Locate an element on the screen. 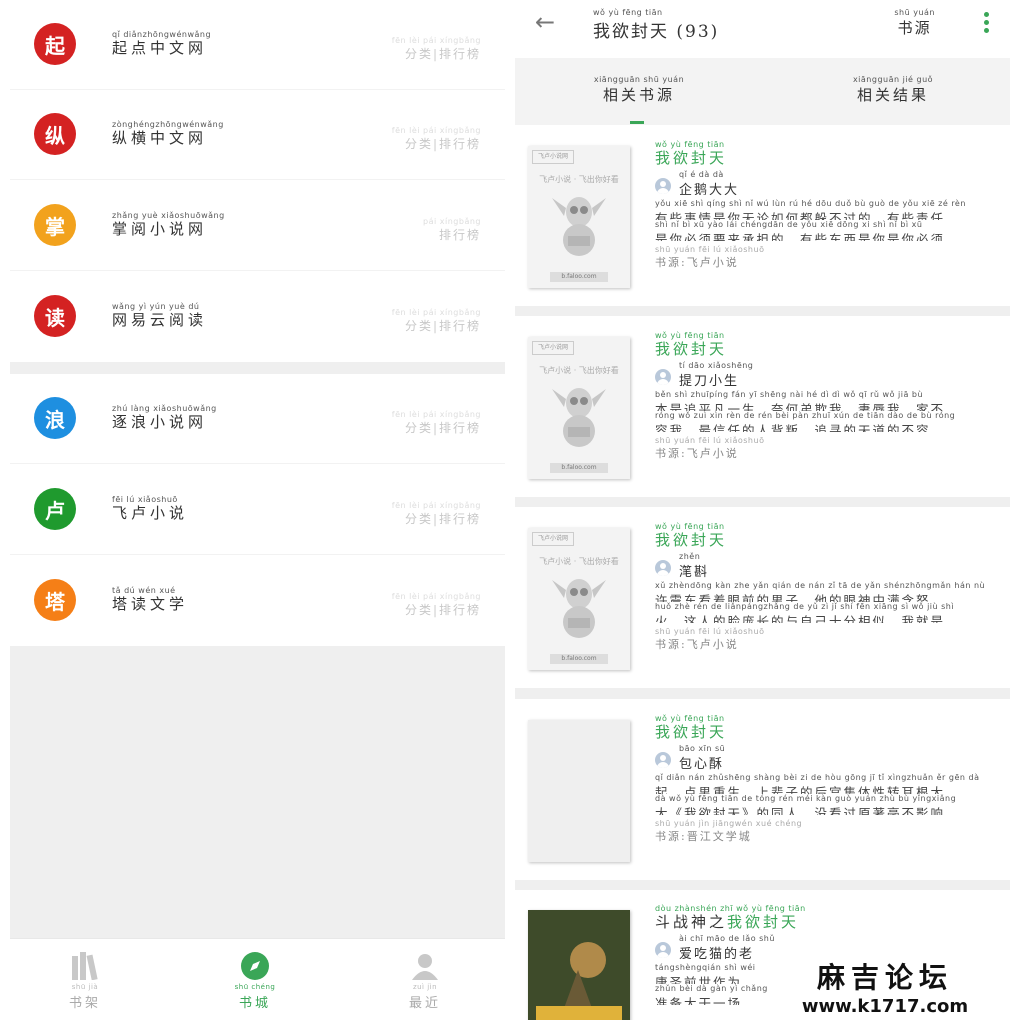  book-source: 书源:飞卢小说 is located at coordinates (697, 453).